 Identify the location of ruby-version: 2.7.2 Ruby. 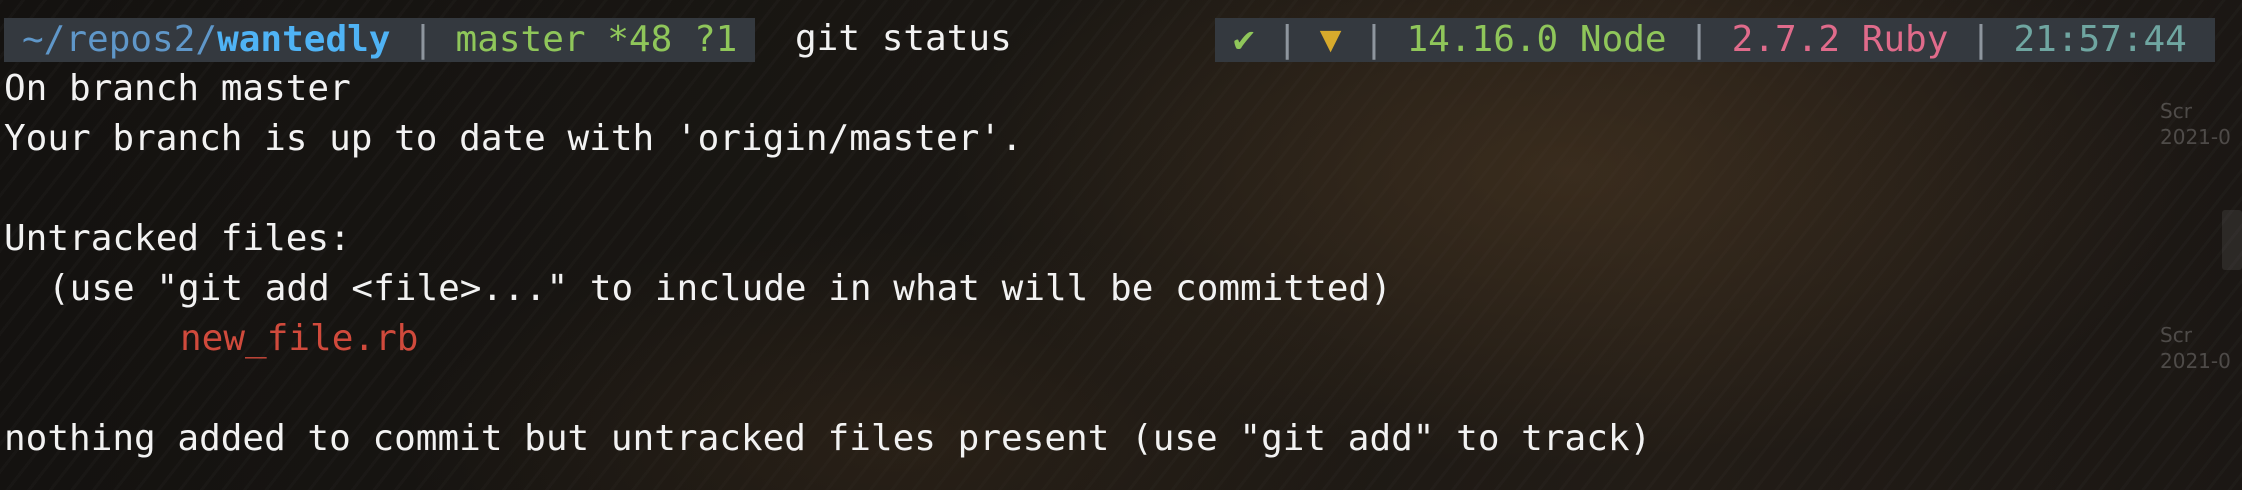
(1840, 39).